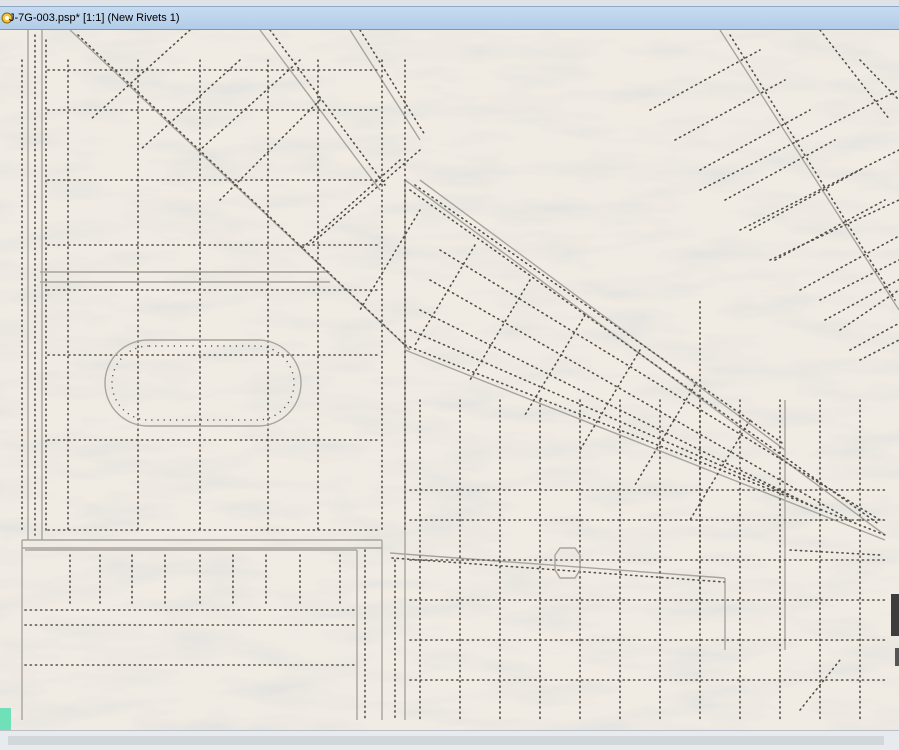  I want to click on color-swatch, so click(5, 719).